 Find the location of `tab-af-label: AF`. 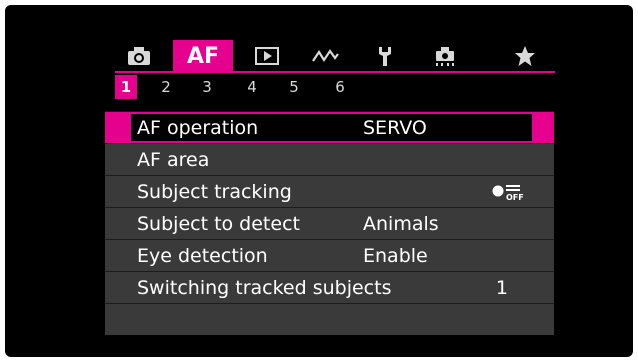

tab-af-label: AF is located at coordinates (203, 56).